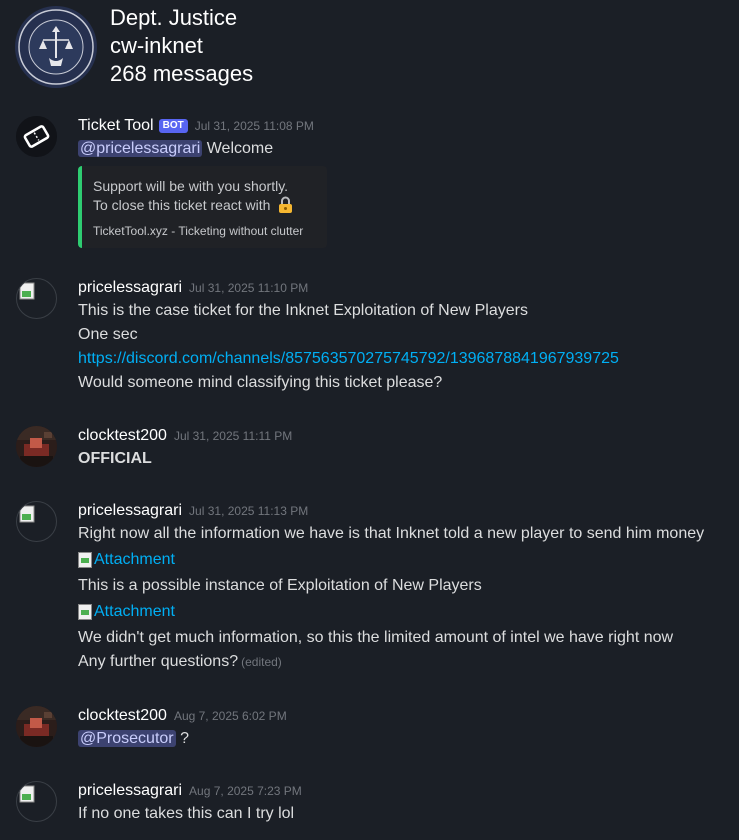 The height and width of the screenshot is (840, 739). Describe the element at coordinates (174, 17) in the screenshot. I see `guild-name: Dept. Justice` at that location.